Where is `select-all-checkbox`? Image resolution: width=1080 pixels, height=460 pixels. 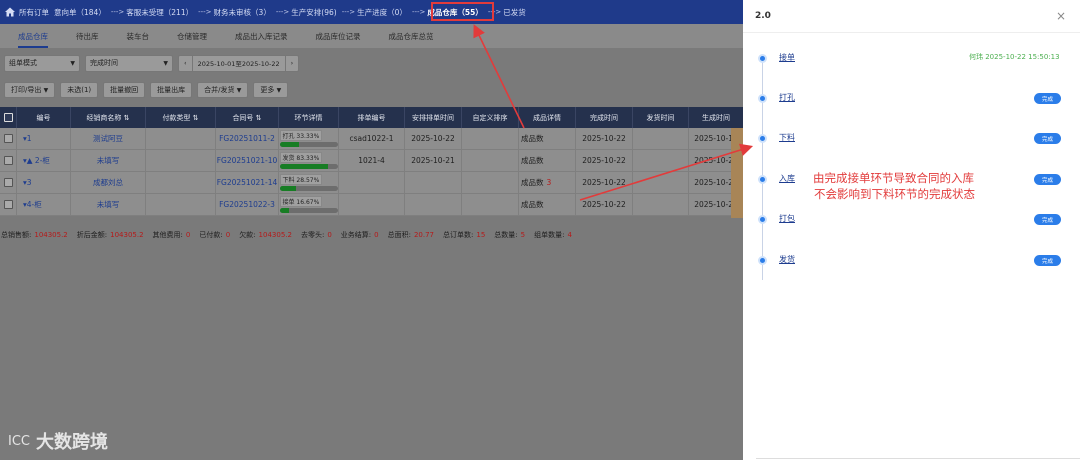
select-all-checkbox is located at coordinates (8, 117).